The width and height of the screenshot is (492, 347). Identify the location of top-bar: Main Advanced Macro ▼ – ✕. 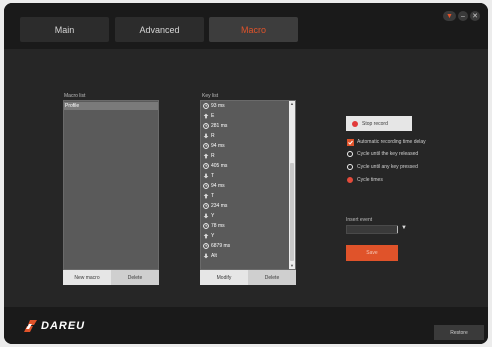
(246, 26).